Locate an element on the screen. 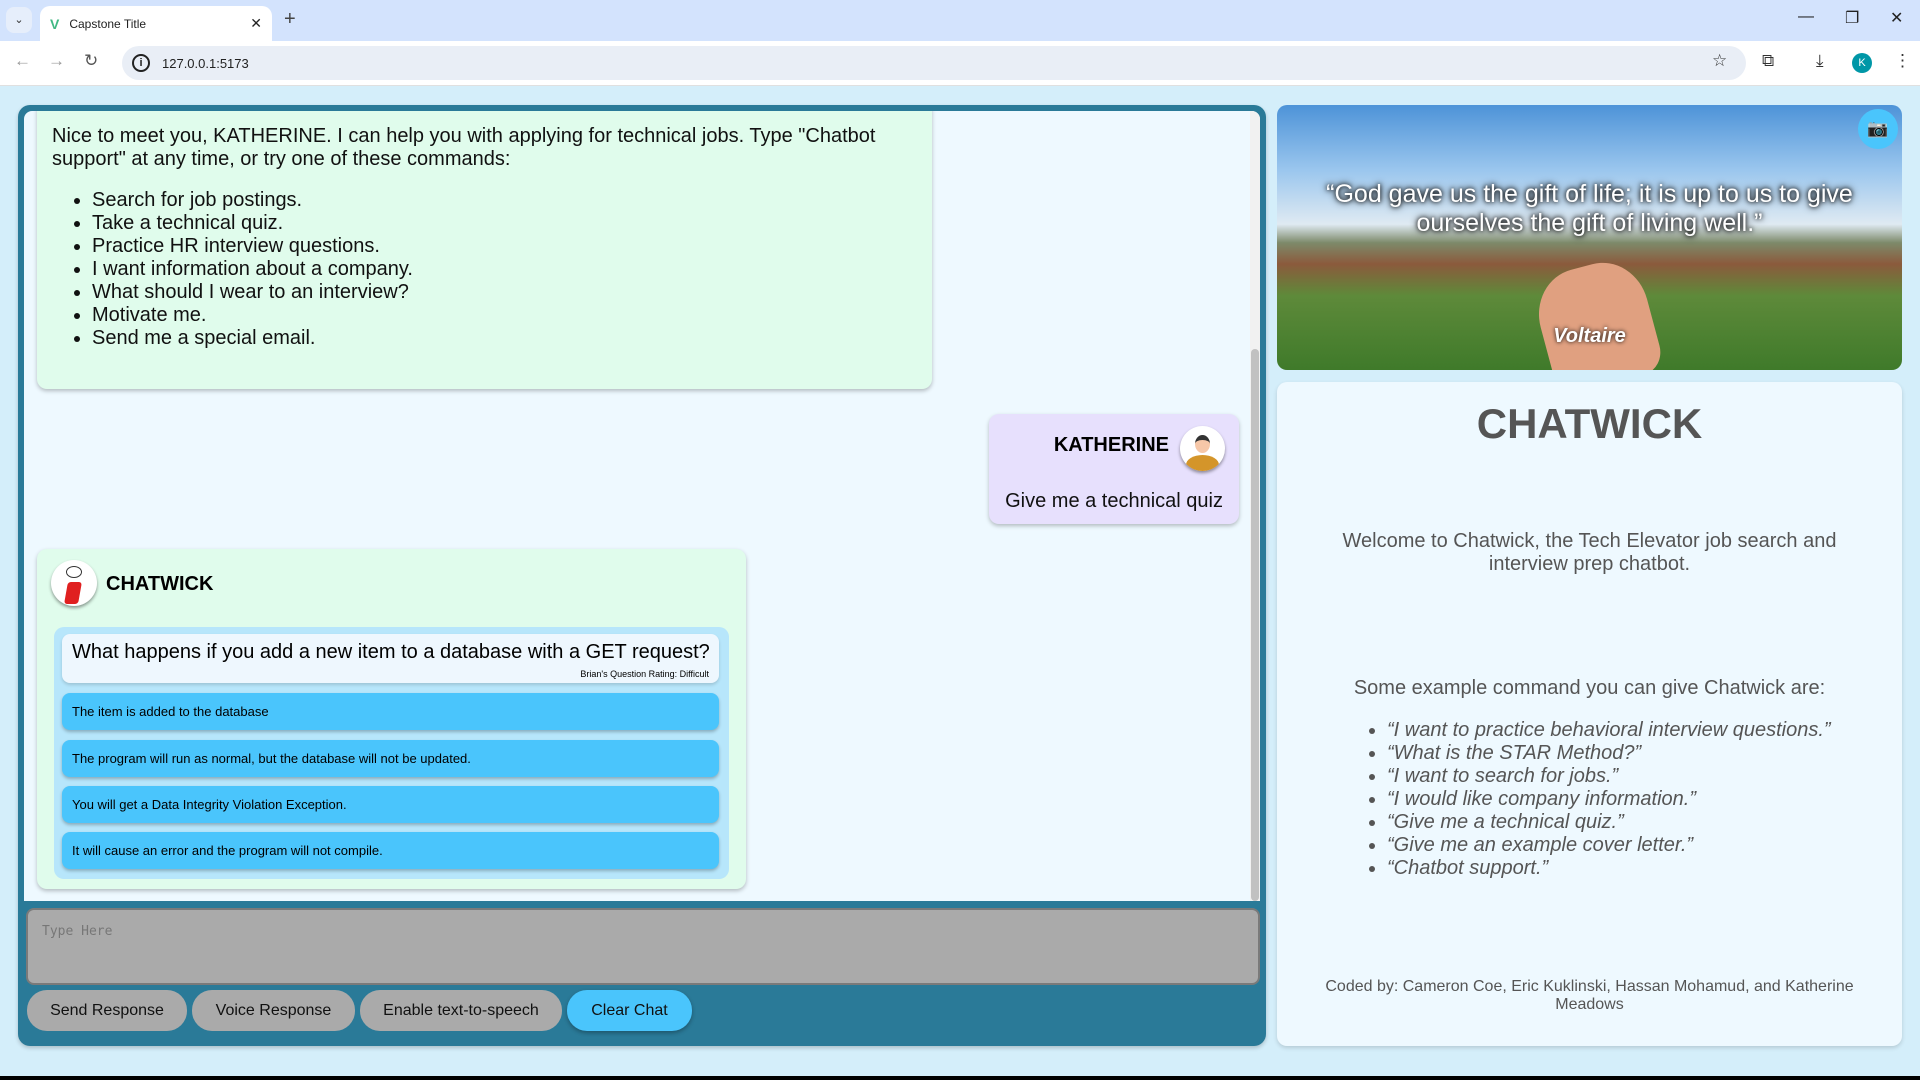  example-item: “Give me an example cover letter.” is located at coordinates (1609, 845).